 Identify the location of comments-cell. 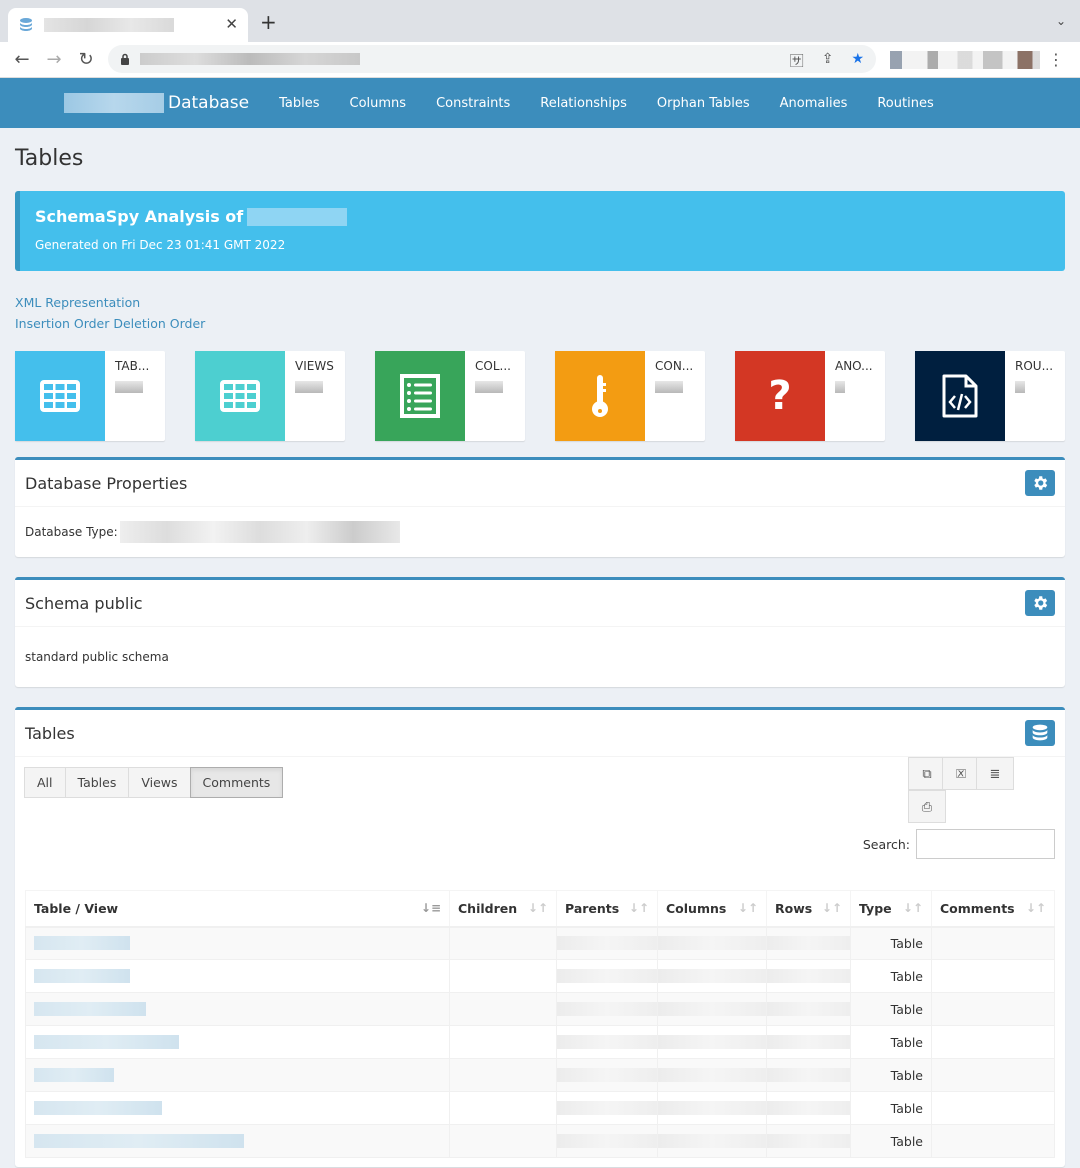
(993, 1141).